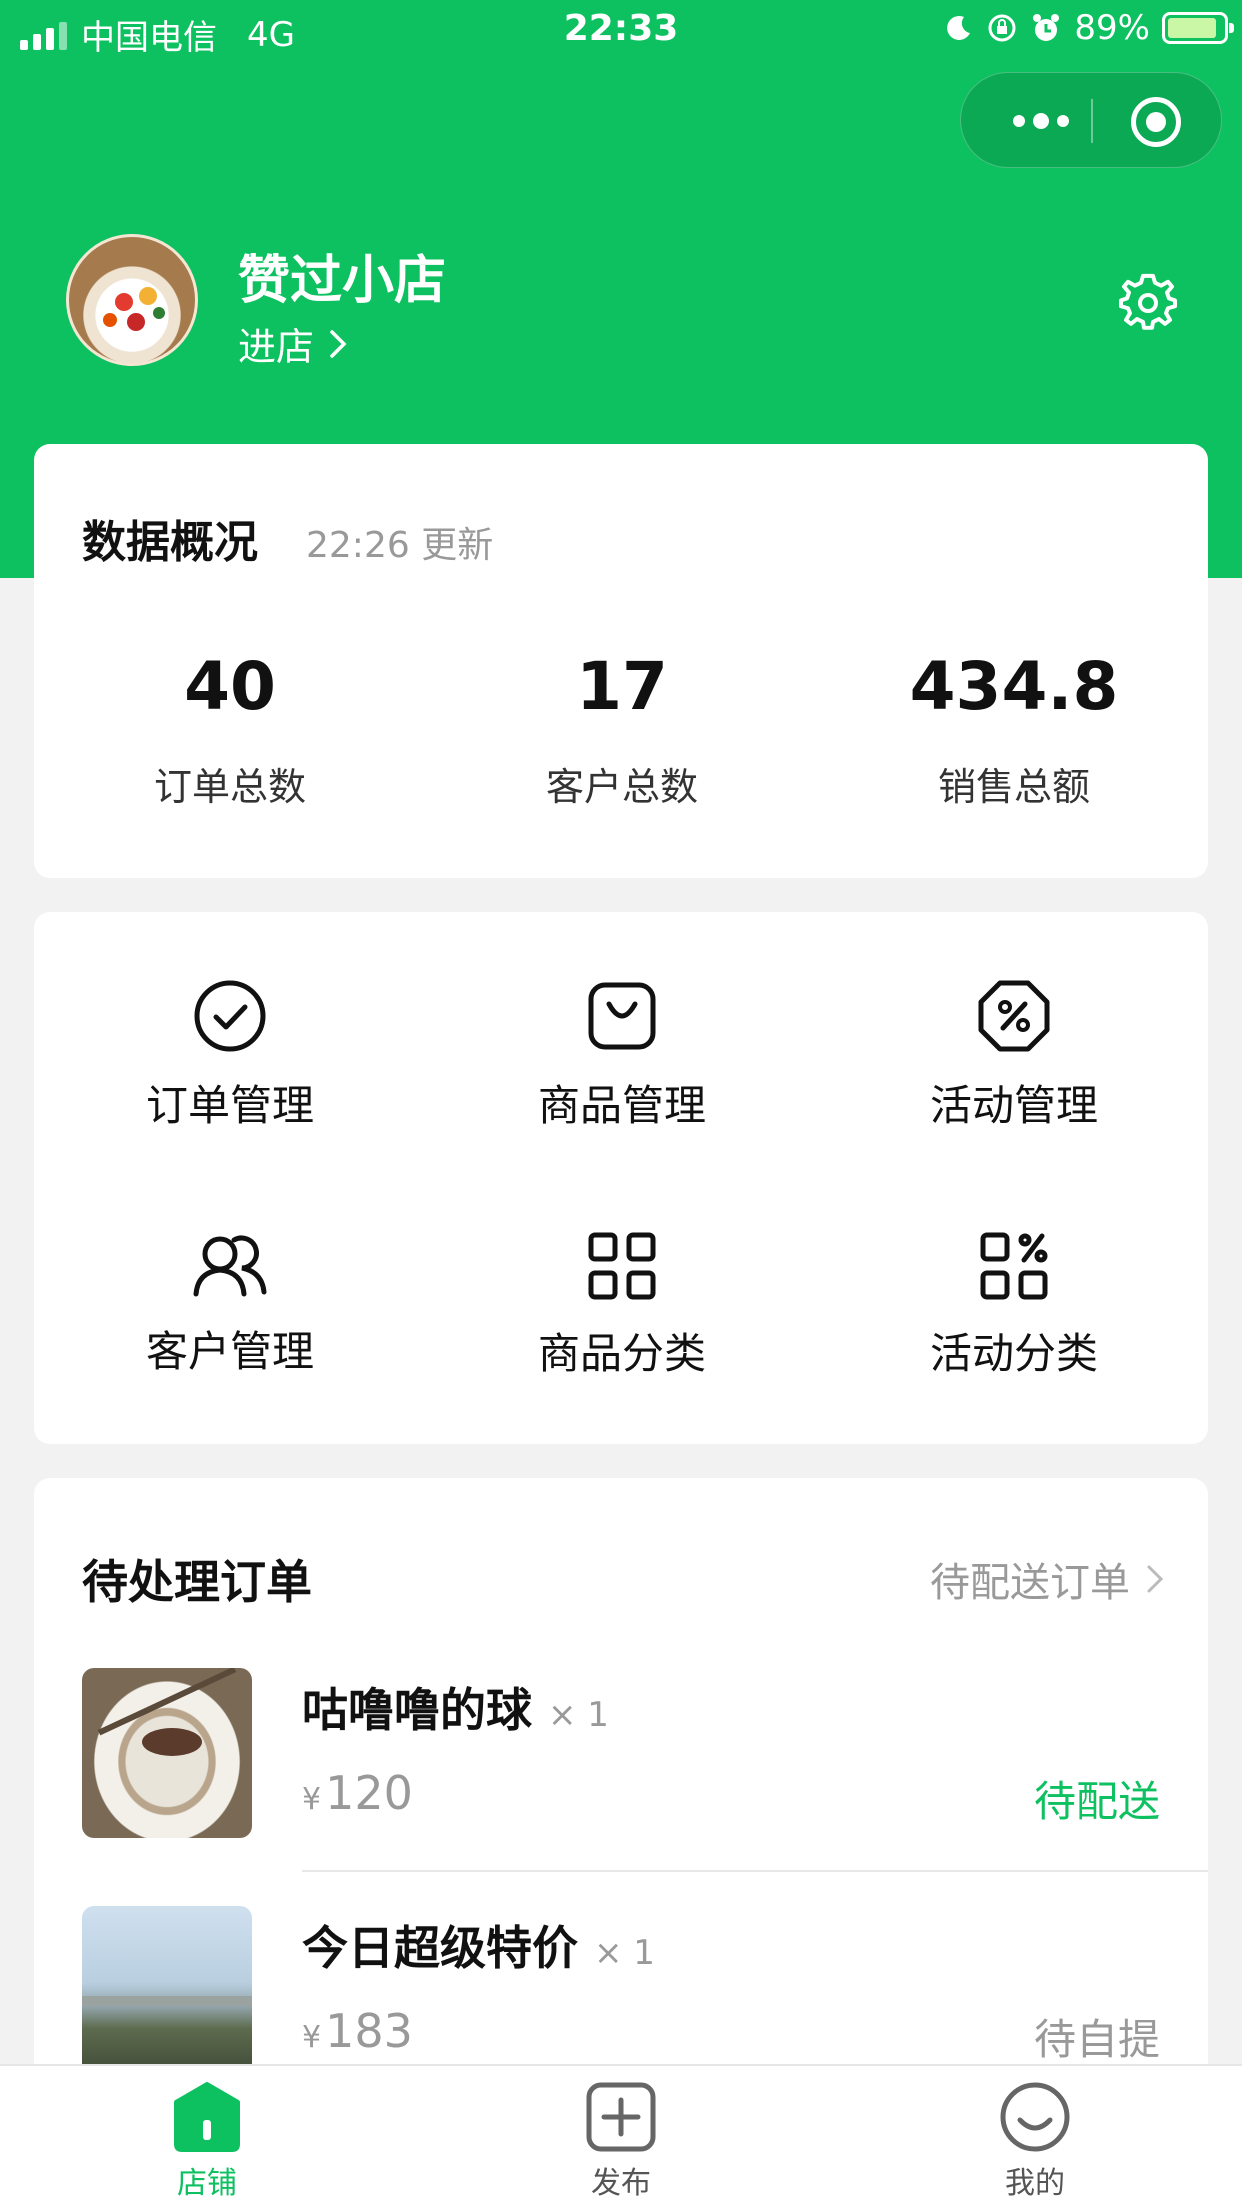 The width and height of the screenshot is (1242, 2208). What do you see at coordinates (170, 542) in the screenshot?
I see `stats-title: 数据概况` at bounding box center [170, 542].